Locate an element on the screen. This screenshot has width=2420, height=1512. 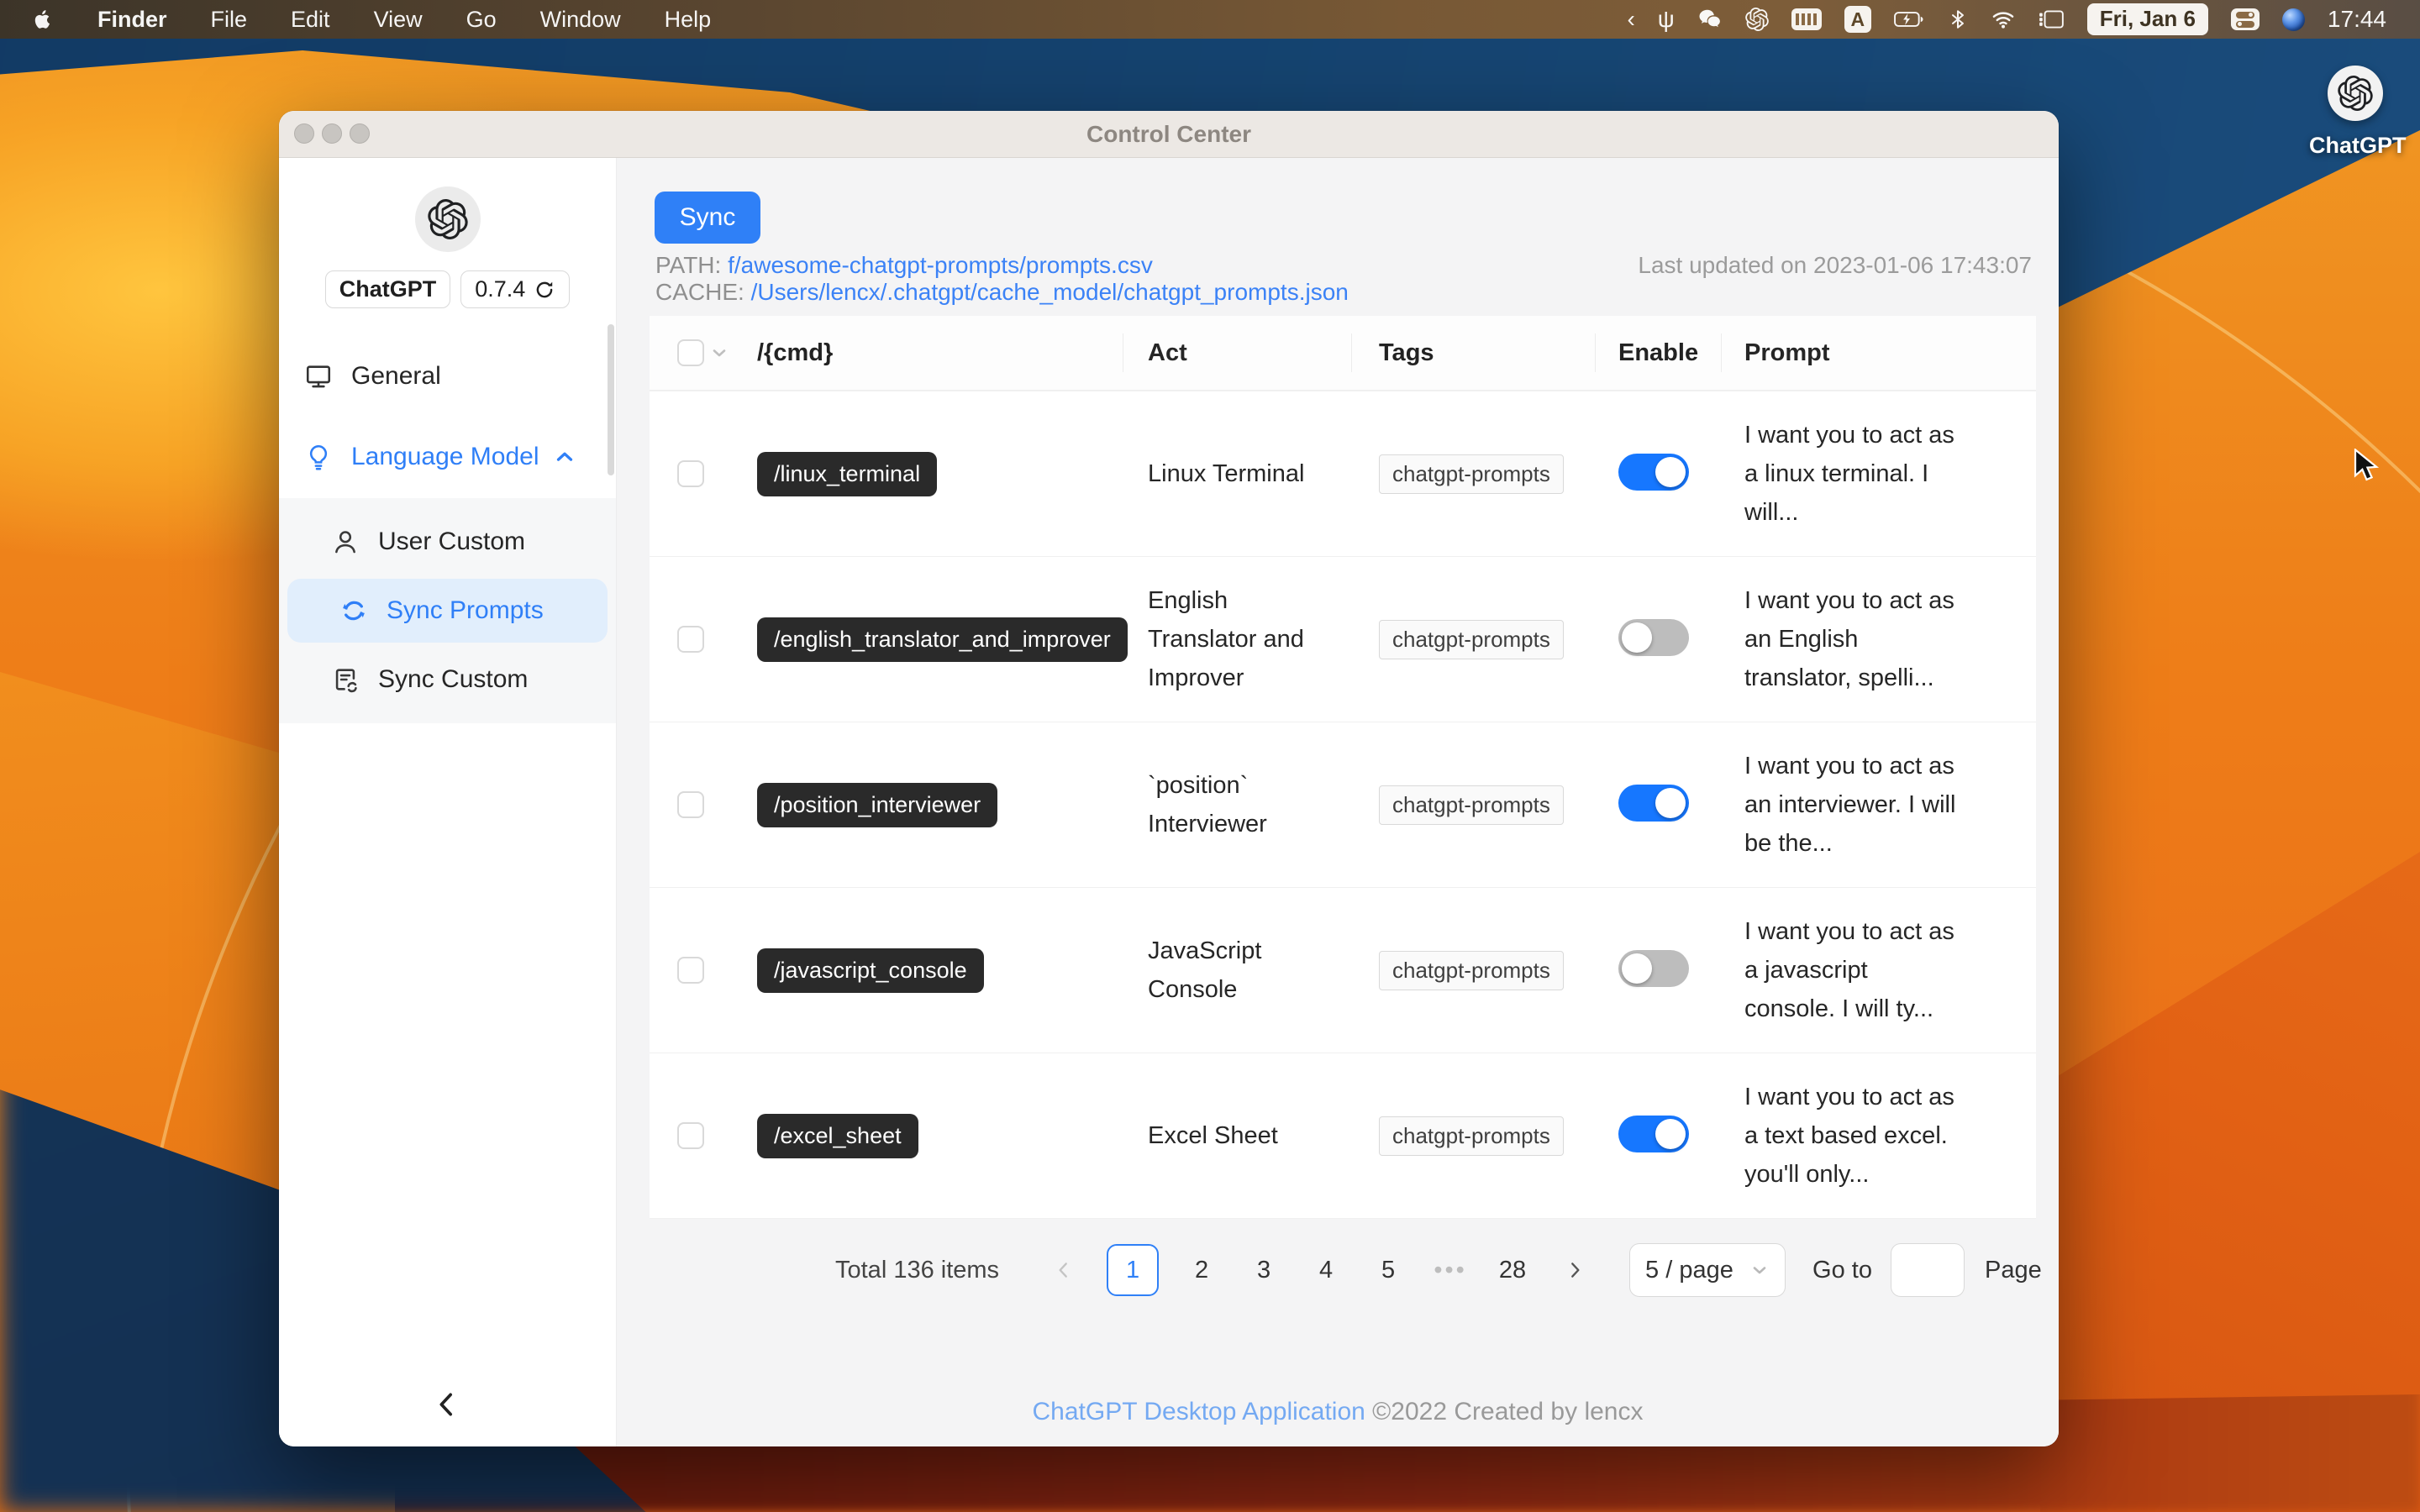
previous-page-button is located at coordinates (1063, 1270).